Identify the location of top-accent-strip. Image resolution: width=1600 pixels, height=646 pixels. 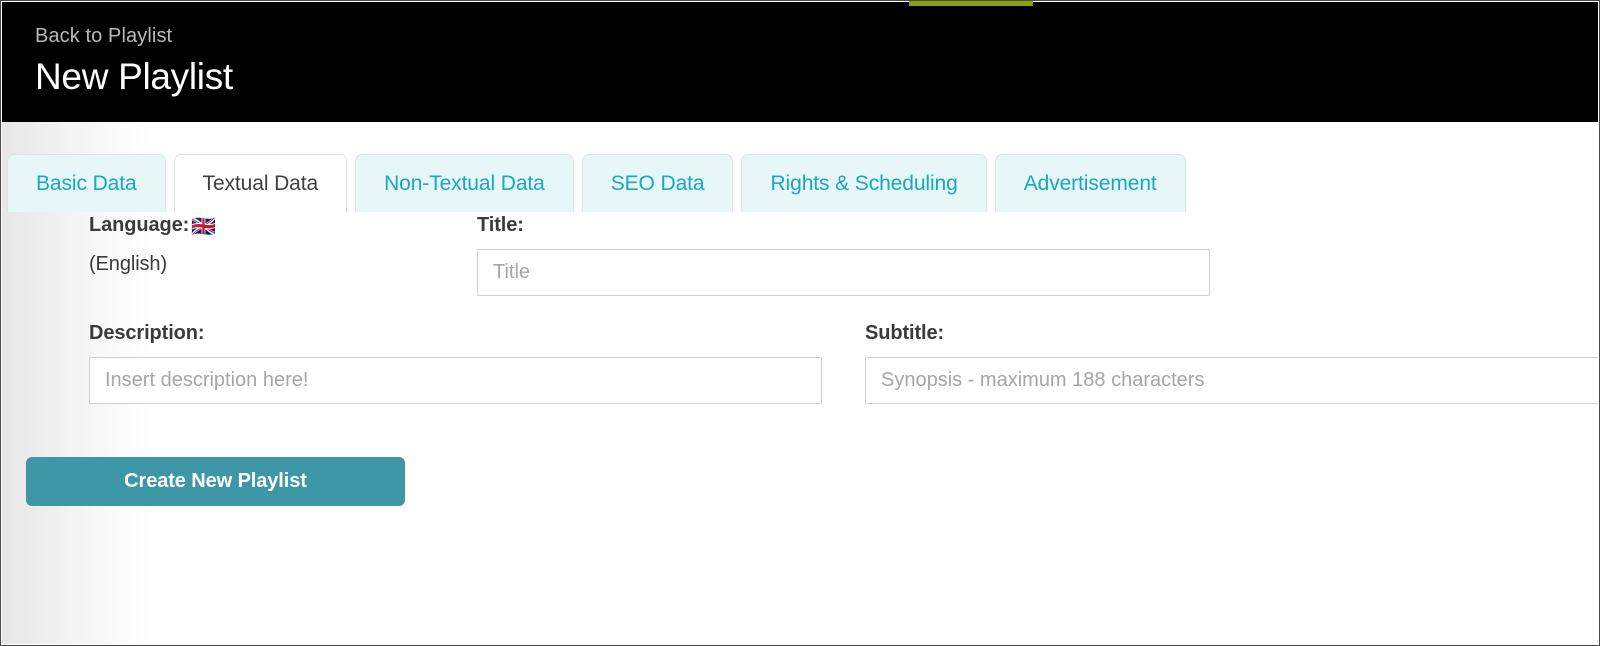
(971, 3).